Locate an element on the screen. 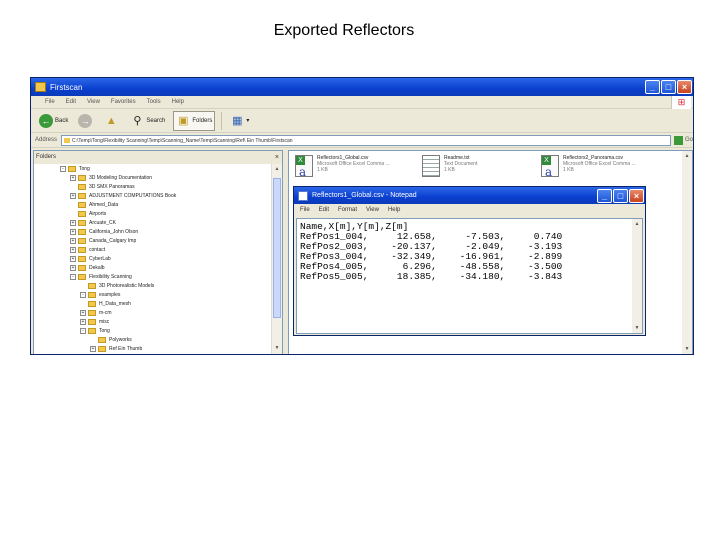 This screenshot has height=540, width=720. forward-button: → is located at coordinates (86, 121).